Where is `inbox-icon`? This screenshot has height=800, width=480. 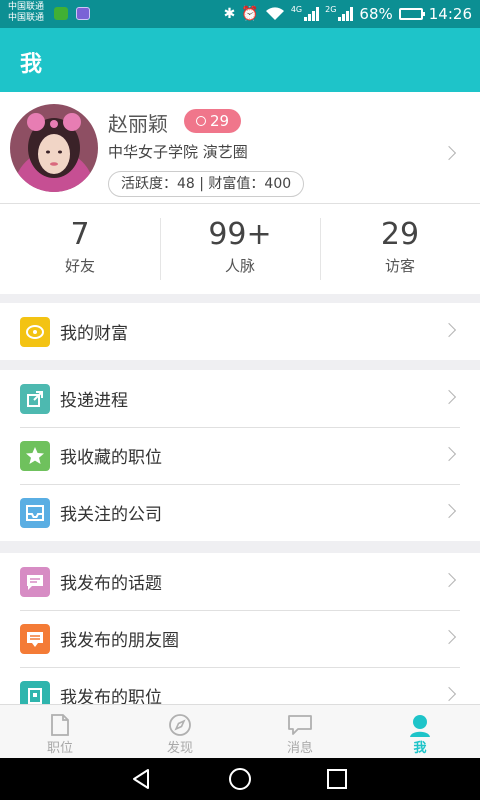 inbox-icon is located at coordinates (35, 513).